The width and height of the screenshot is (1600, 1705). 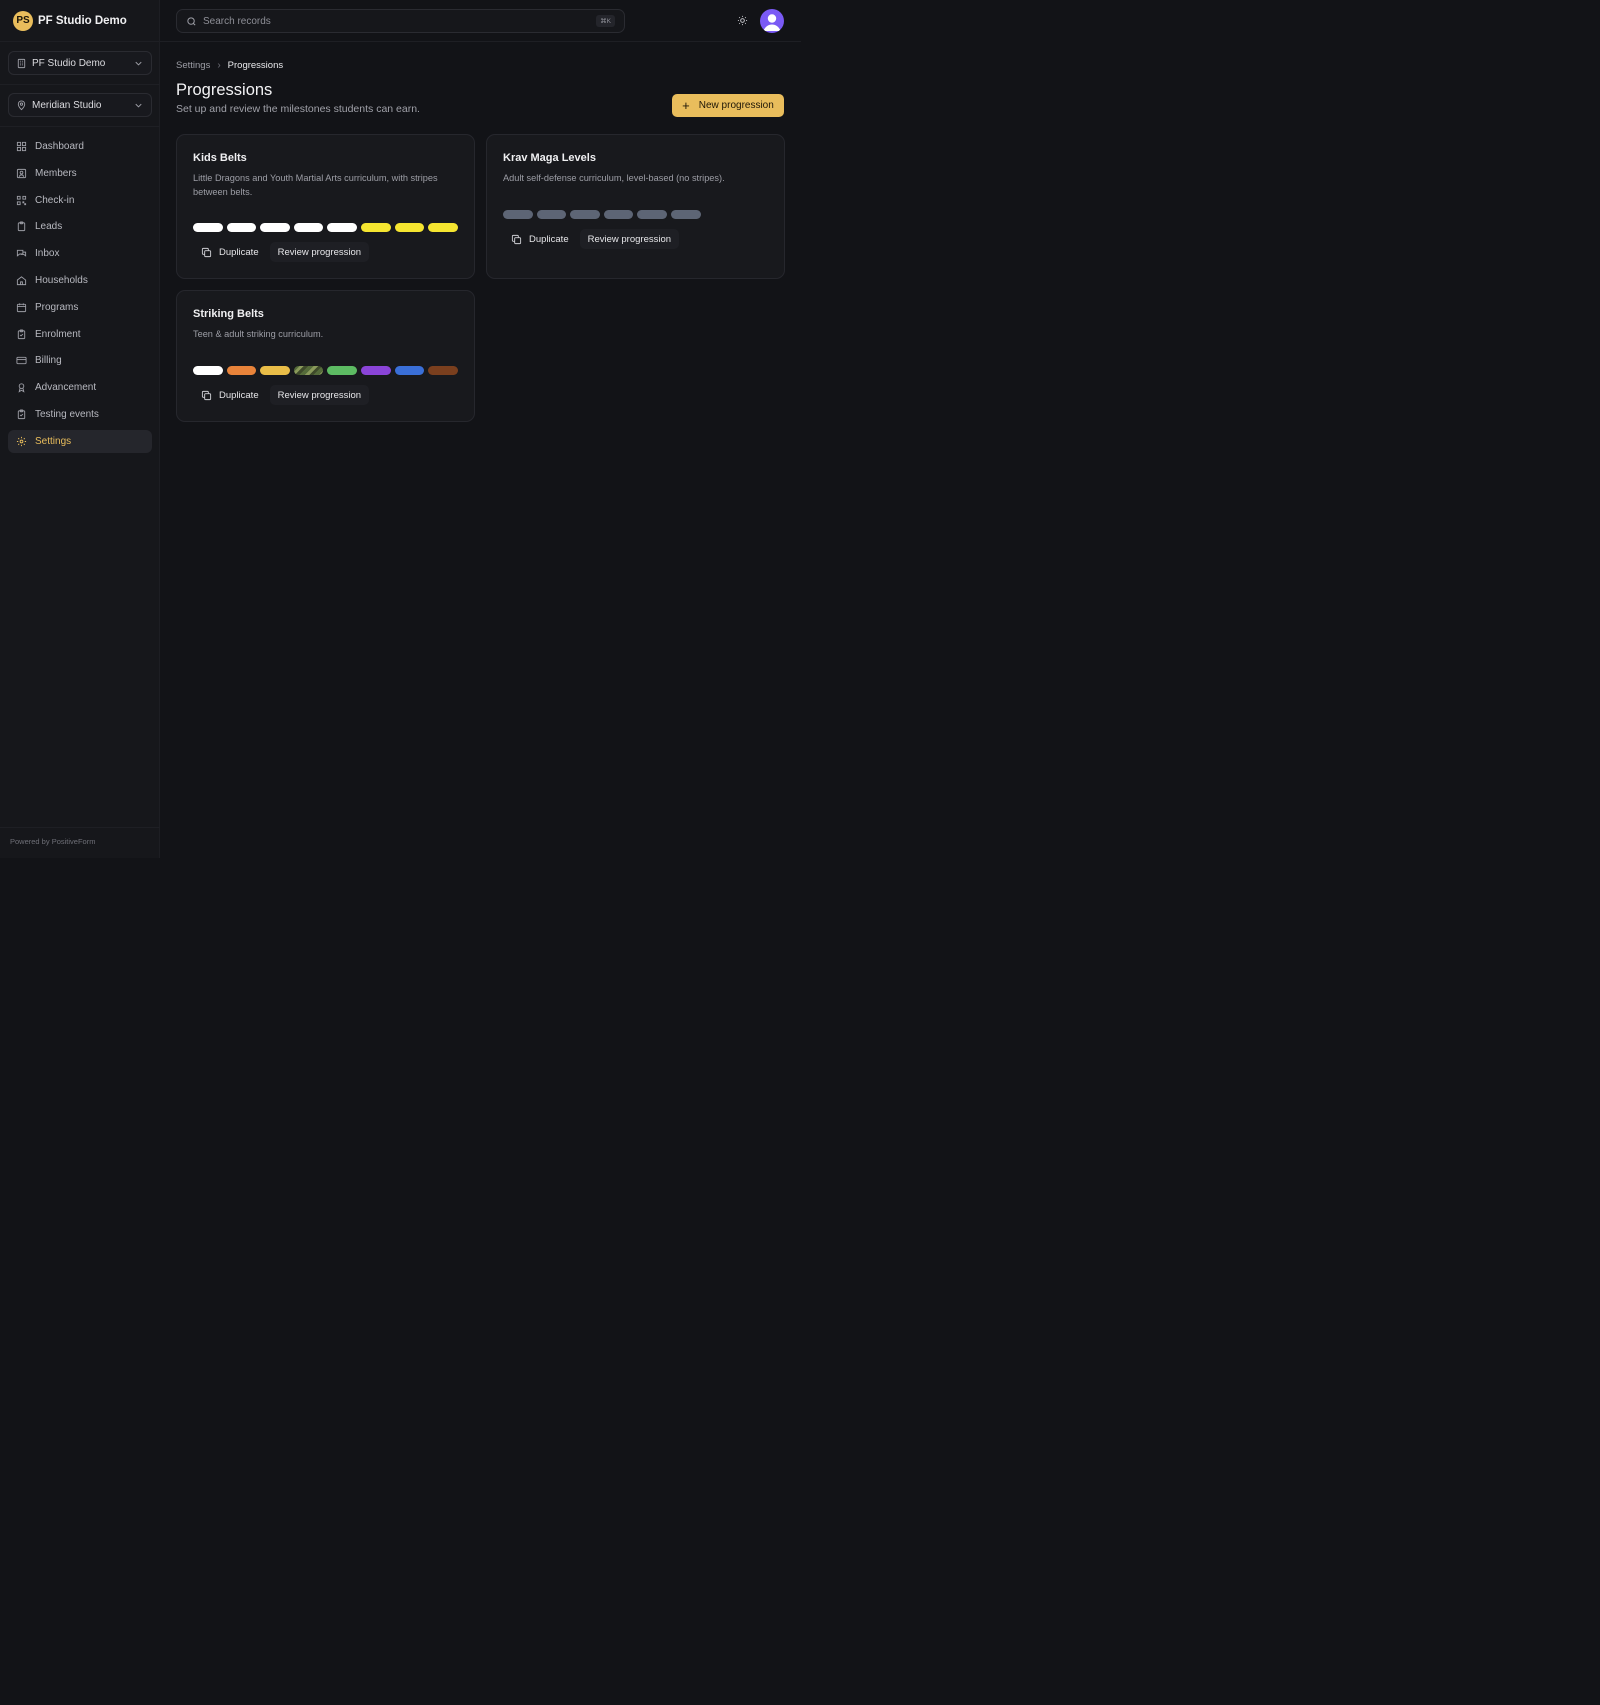 What do you see at coordinates (80, 334) in the screenshot?
I see `sidebar-item-enrolment: Enrolment` at bounding box center [80, 334].